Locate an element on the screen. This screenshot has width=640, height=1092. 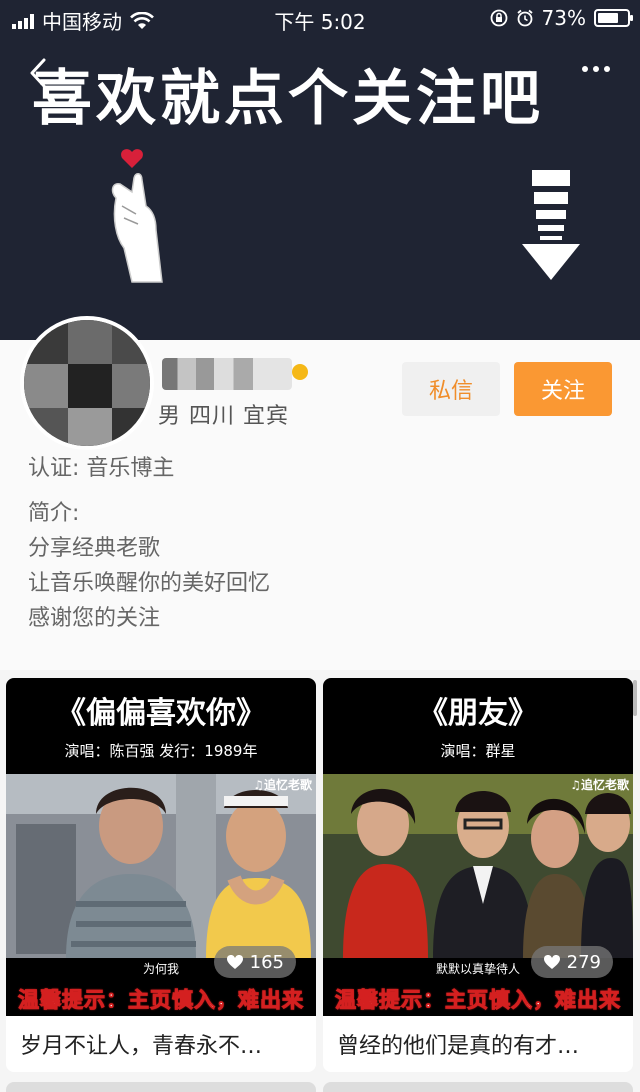
intro-line: 让音乐唤醒你的美好回忆 is located at coordinates (149, 583).